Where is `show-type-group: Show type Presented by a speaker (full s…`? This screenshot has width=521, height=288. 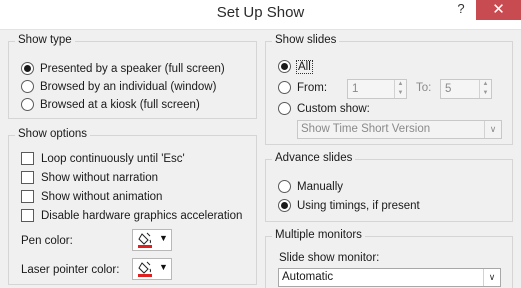 show-type-group: Show type Presented by a speaker (full s… is located at coordinates (132, 76).